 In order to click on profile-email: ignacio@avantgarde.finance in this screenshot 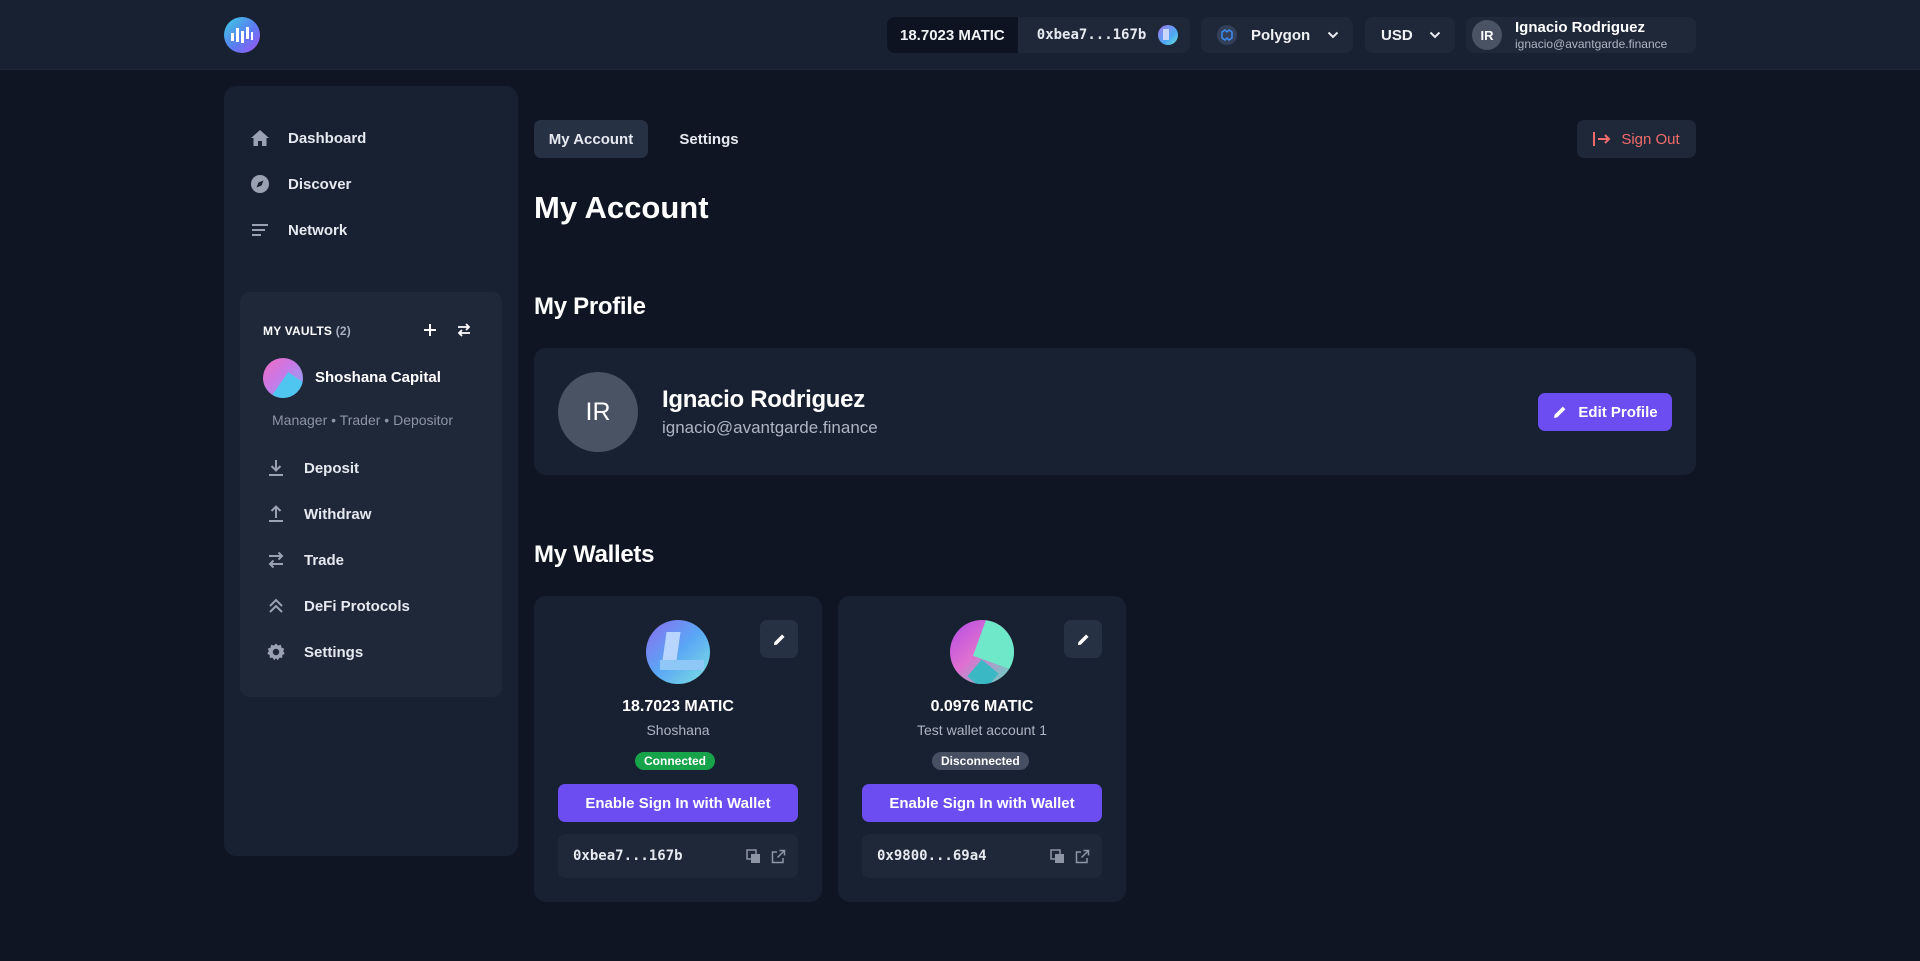, I will do `click(770, 427)`.